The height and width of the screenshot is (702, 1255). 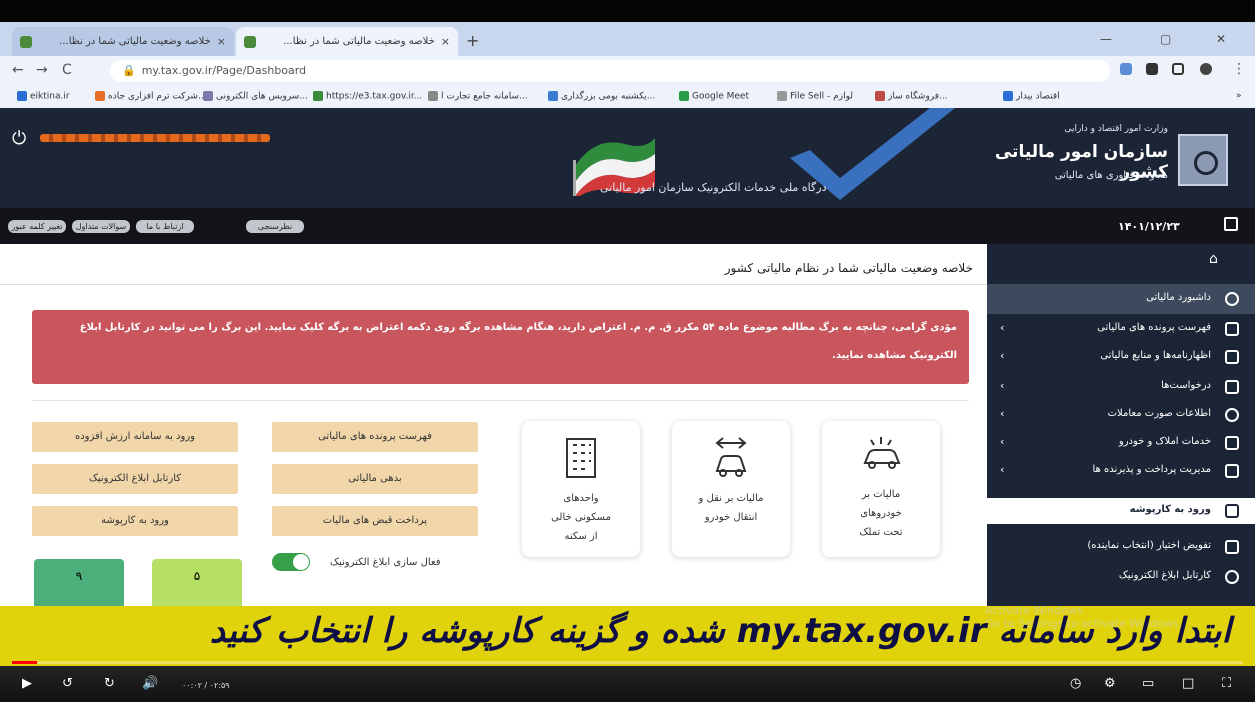 I want to click on playback-time: ۰۰:۰۲ / ۰۲:۵۹, so click(x=206, y=685).